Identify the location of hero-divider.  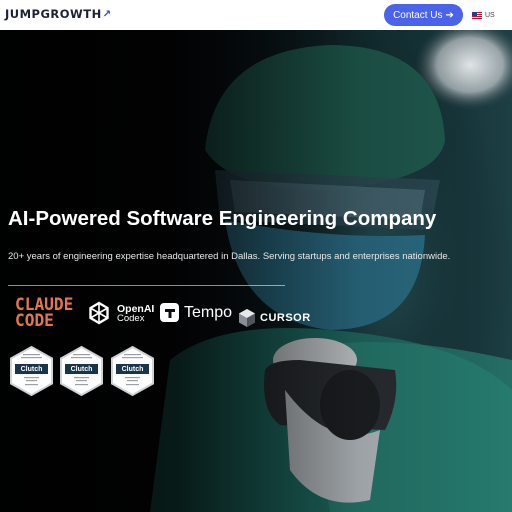
(146, 285).